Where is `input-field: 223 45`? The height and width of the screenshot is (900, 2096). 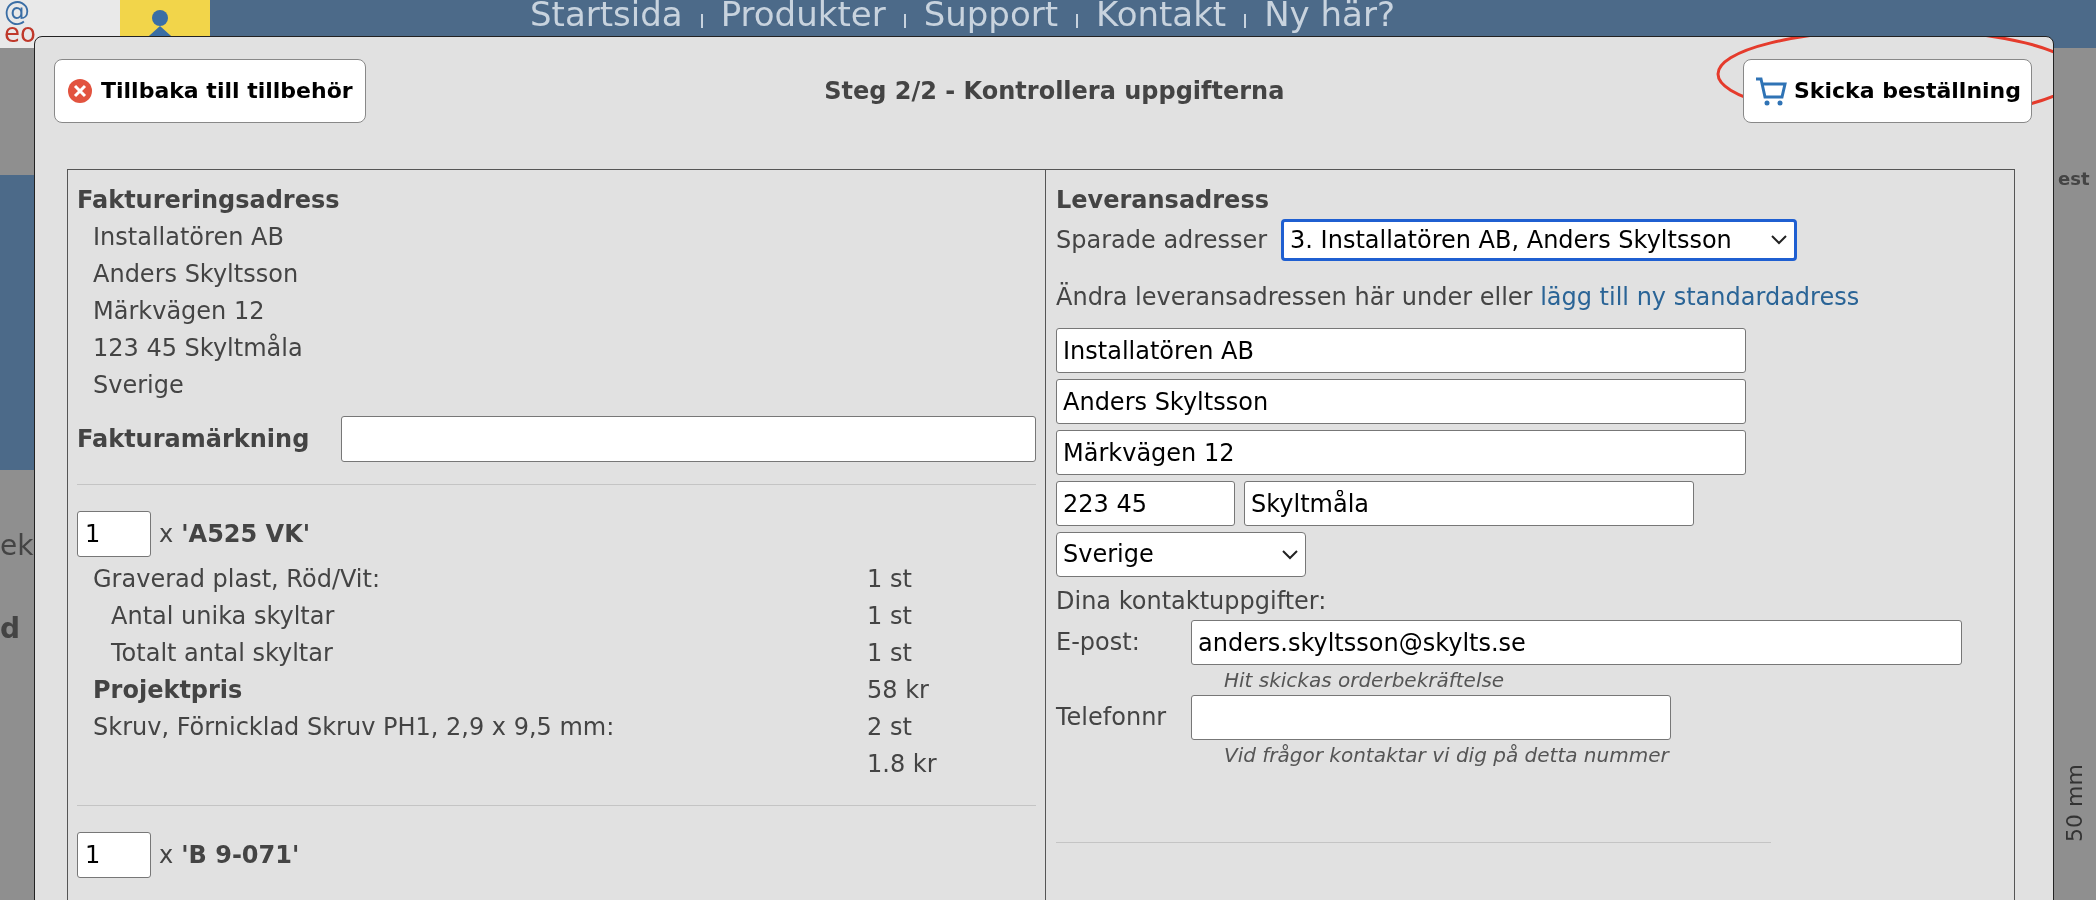
input-field: 223 45 is located at coordinates (1145, 503).